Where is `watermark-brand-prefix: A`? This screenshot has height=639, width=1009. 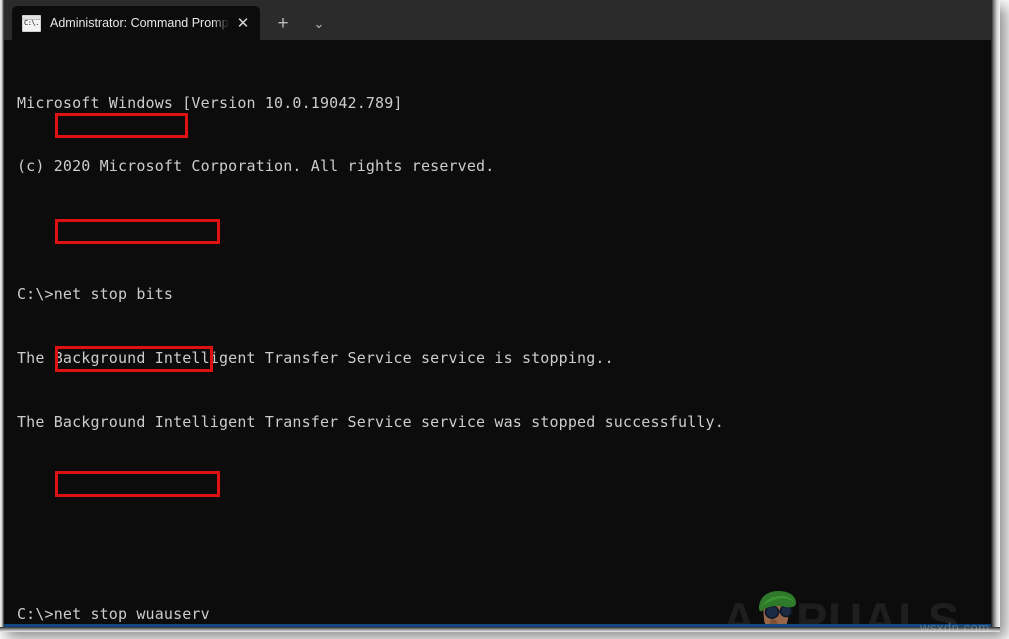
watermark-brand-prefix: A is located at coordinates (739, 608).